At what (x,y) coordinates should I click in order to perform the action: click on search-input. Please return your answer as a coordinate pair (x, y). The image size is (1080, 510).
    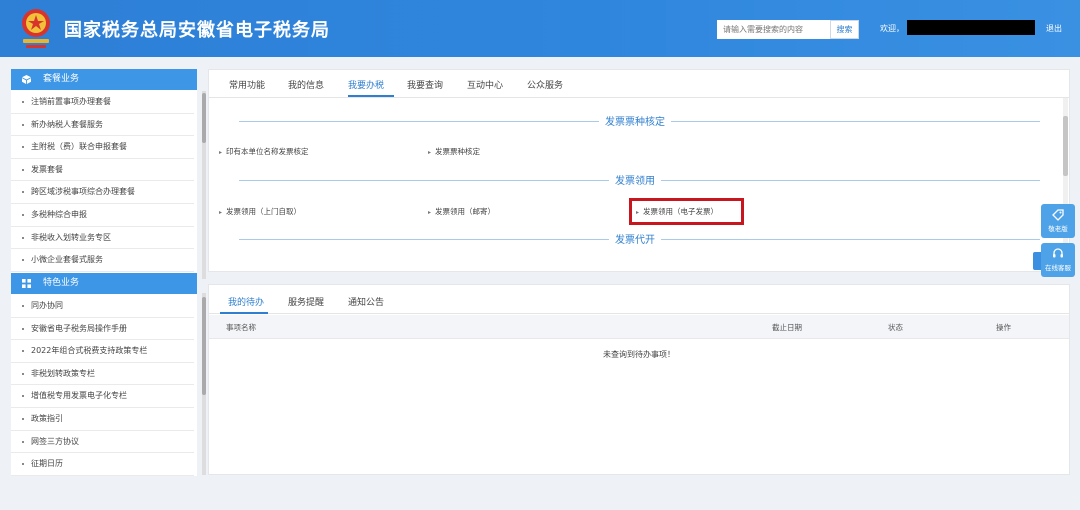
    Looking at the image, I should click on (773, 29).